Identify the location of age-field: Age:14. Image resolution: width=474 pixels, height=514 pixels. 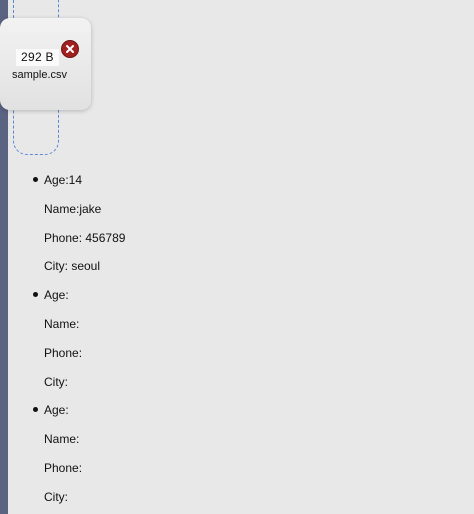
(63, 180).